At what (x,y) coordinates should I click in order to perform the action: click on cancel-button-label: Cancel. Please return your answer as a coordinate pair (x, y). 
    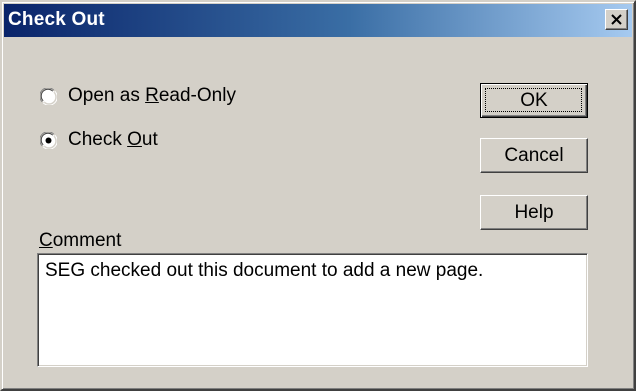
    Looking at the image, I should click on (534, 155).